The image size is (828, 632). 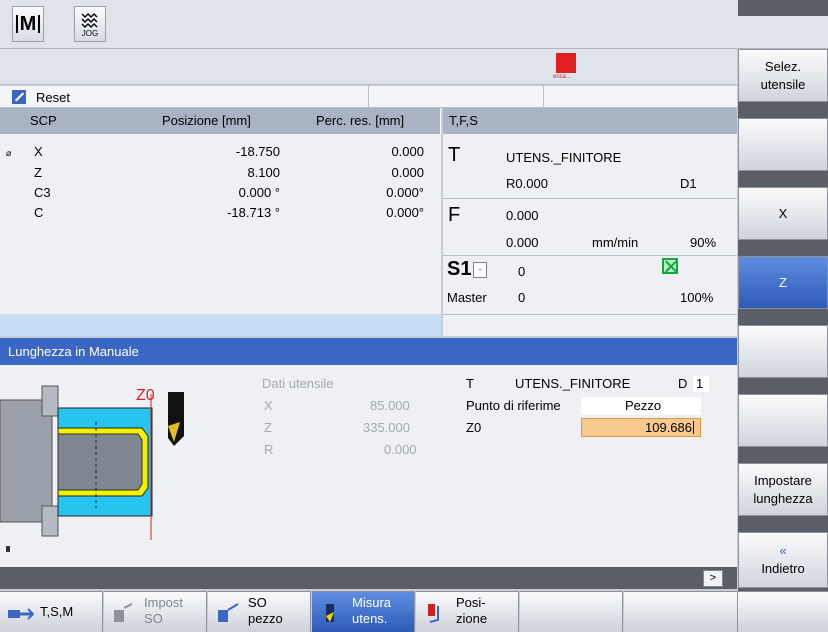 What do you see at coordinates (683, 383) in the screenshot?
I see `edge-label: D` at bounding box center [683, 383].